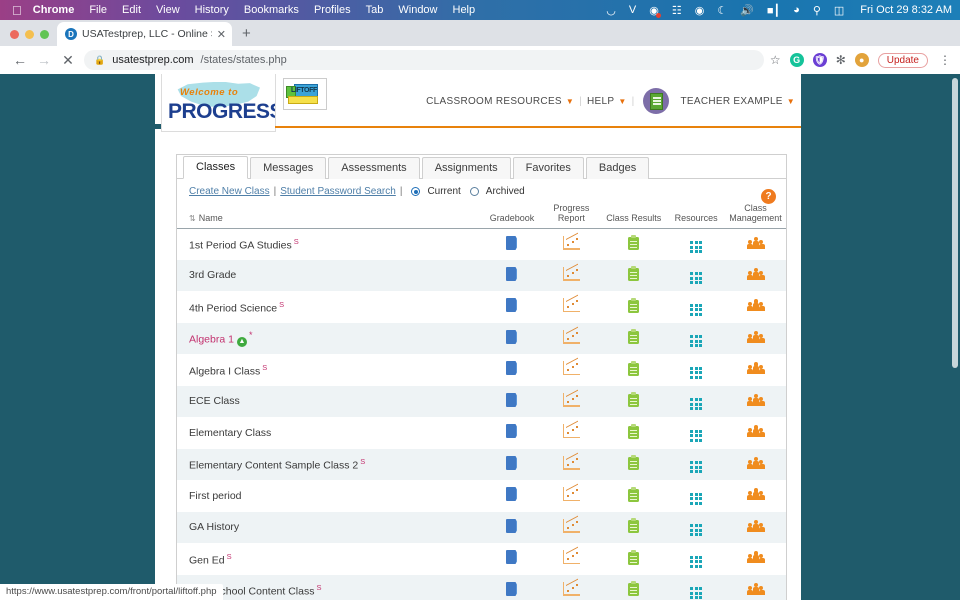  What do you see at coordinates (218, 103) in the screenshot?
I see `site-logo: Welcome to PROGRESS` at bounding box center [218, 103].